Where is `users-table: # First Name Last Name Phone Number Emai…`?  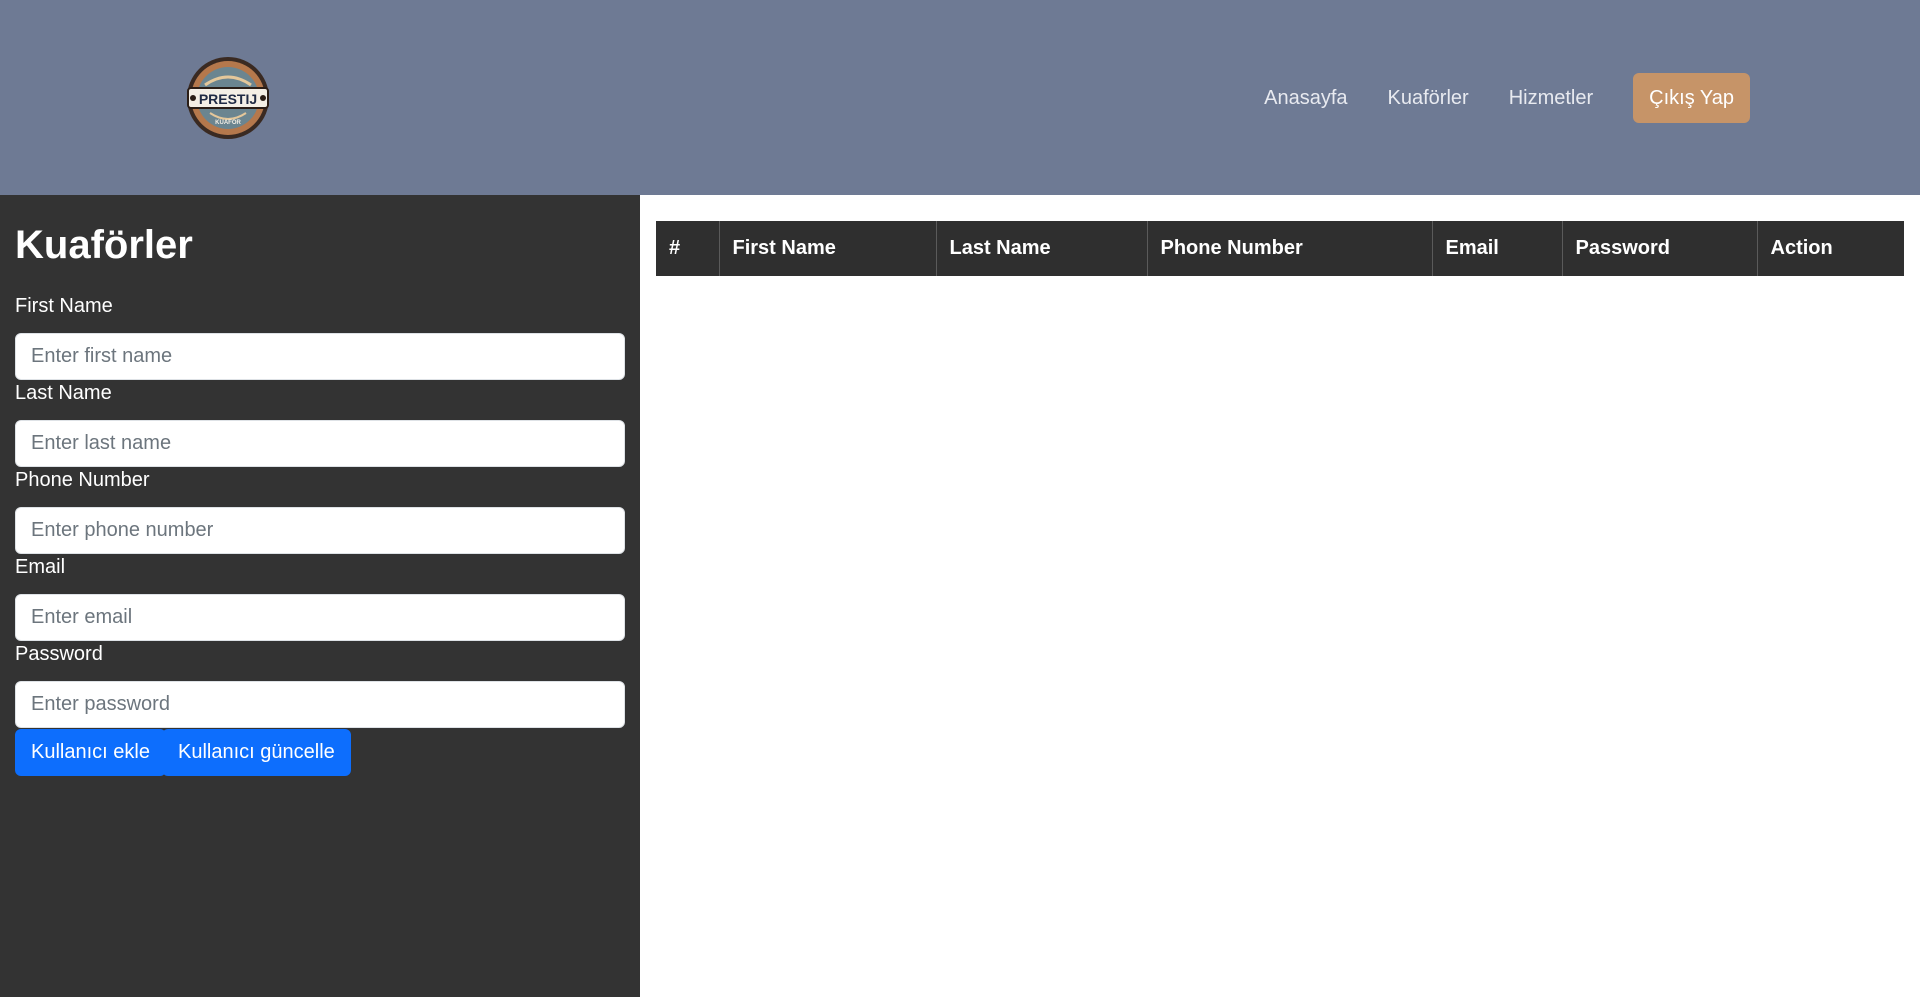
users-table: # First Name Last Name Phone Number Emai… is located at coordinates (1280, 248).